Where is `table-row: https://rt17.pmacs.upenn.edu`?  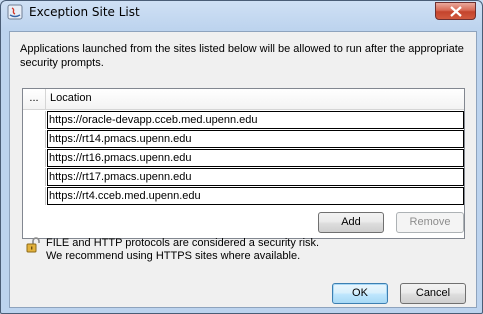
table-row: https://rt17.pmacs.upenn.edu is located at coordinates (243, 177).